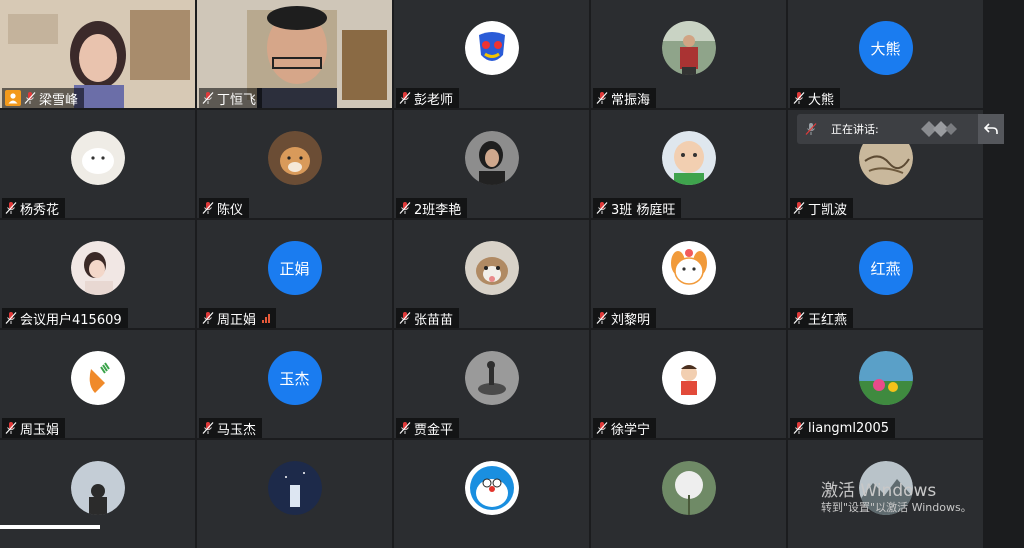  I want to click on avatar: 红燕, so click(885, 268).